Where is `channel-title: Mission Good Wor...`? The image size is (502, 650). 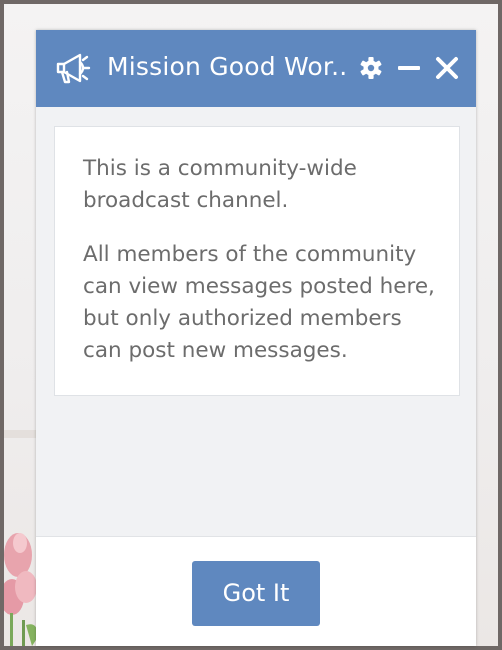 channel-title: Mission Good Wor... is located at coordinates (227, 66).